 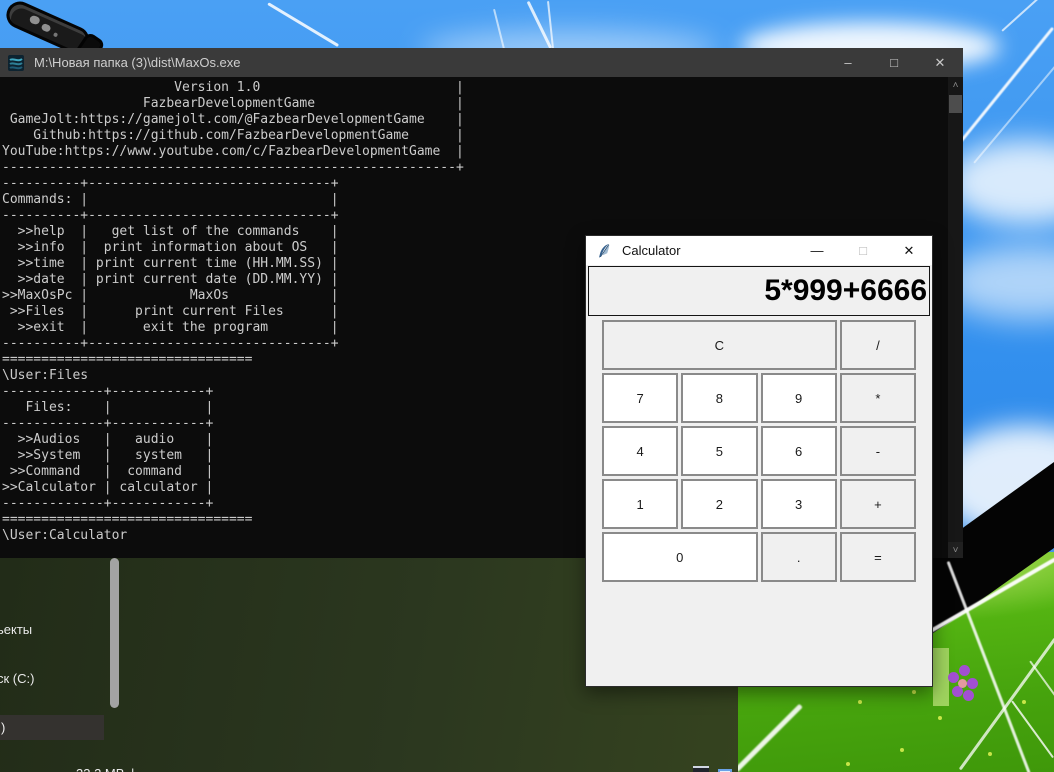 I want to click on calc-button-=: =, so click(x=877, y=557).